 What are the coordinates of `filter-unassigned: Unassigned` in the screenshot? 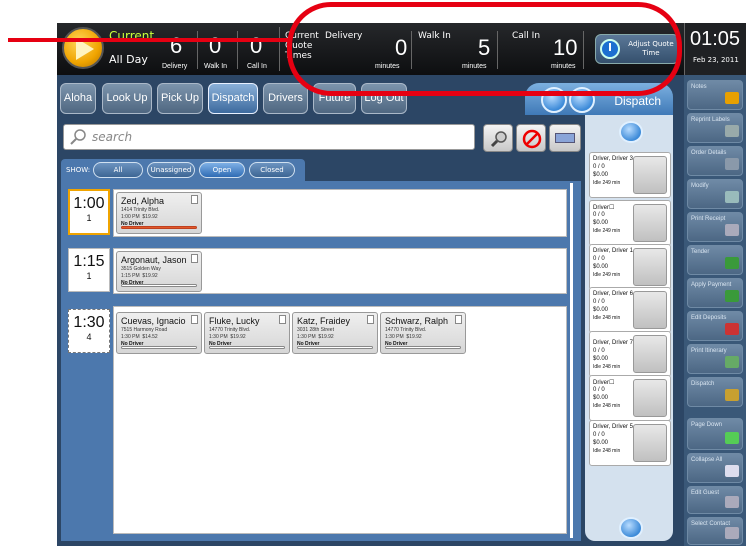 It's located at (171, 170).